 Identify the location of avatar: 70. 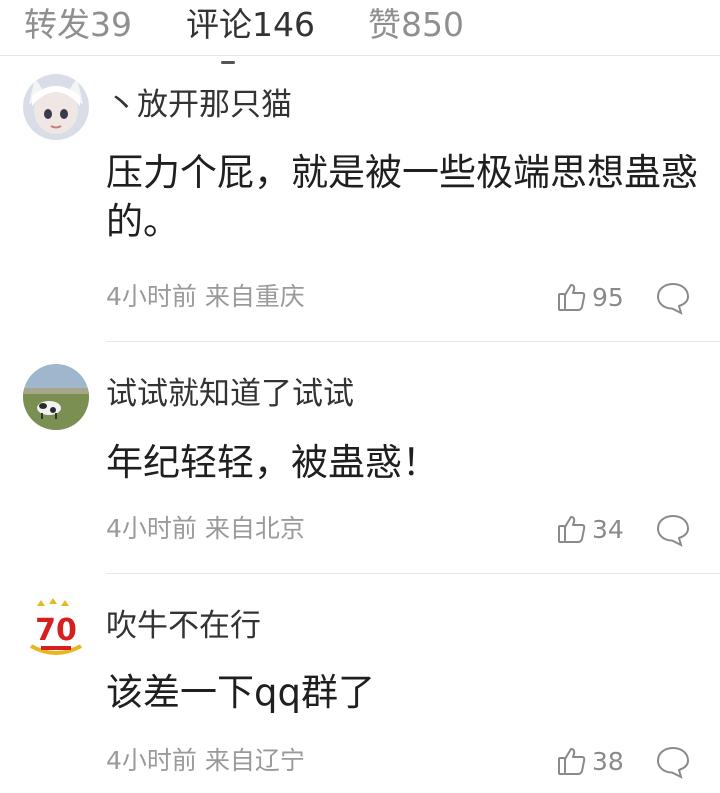
(56, 629).